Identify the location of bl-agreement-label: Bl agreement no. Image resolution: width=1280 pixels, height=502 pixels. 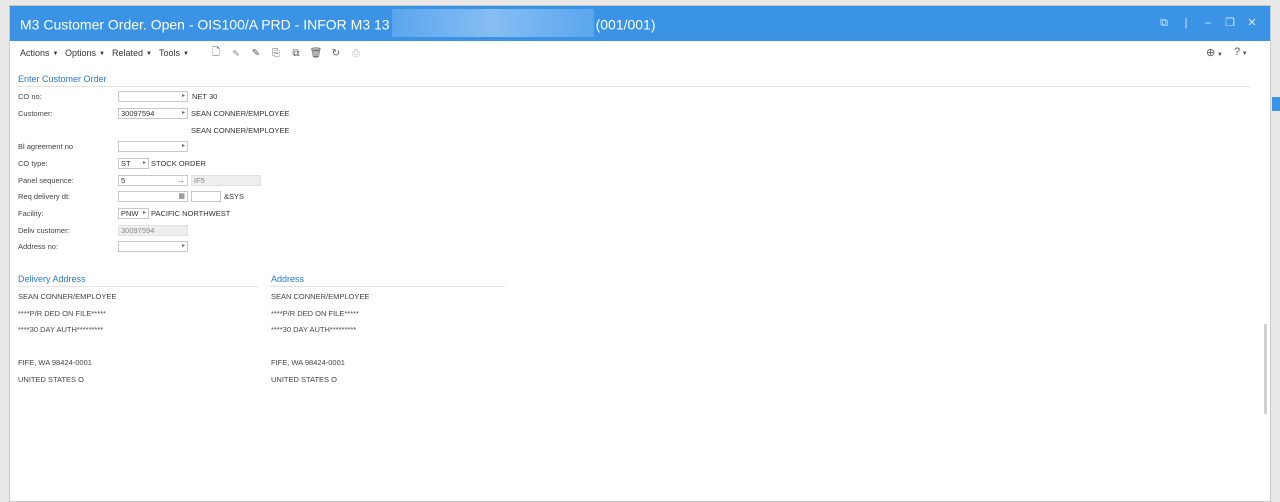
(46, 146).